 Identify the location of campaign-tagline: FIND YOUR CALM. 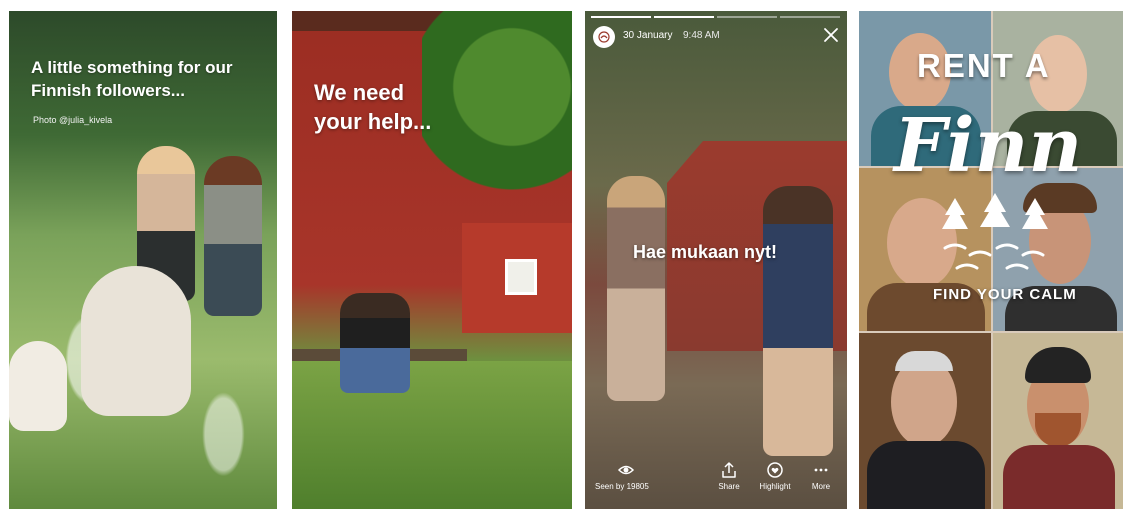
(1005, 294).